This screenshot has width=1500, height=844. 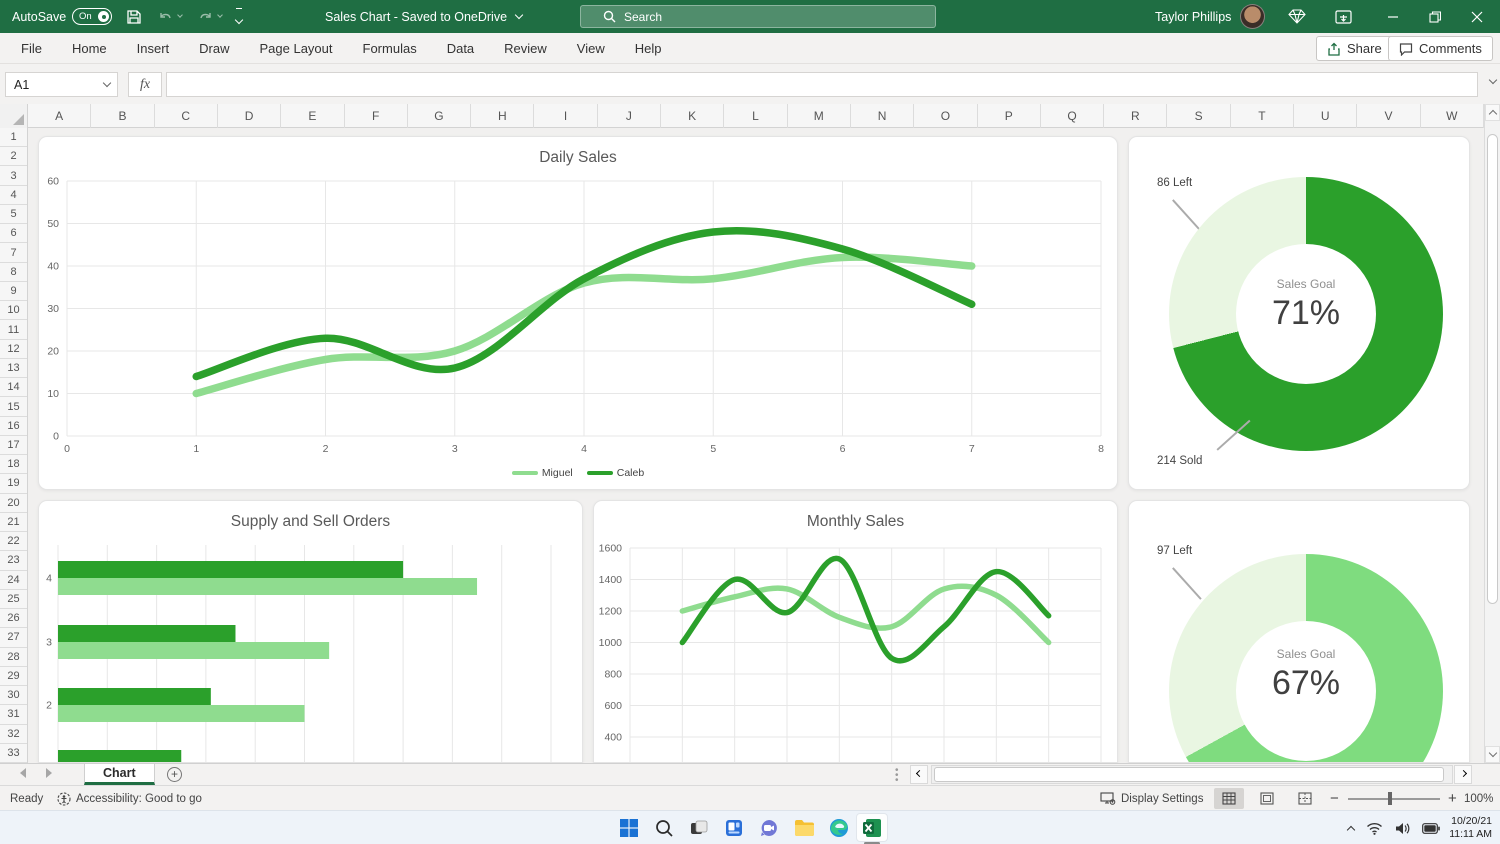 What do you see at coordinates (13, 138) in the screenshot?
I see `row-header-1: 1` at bounding box center [13, 138].